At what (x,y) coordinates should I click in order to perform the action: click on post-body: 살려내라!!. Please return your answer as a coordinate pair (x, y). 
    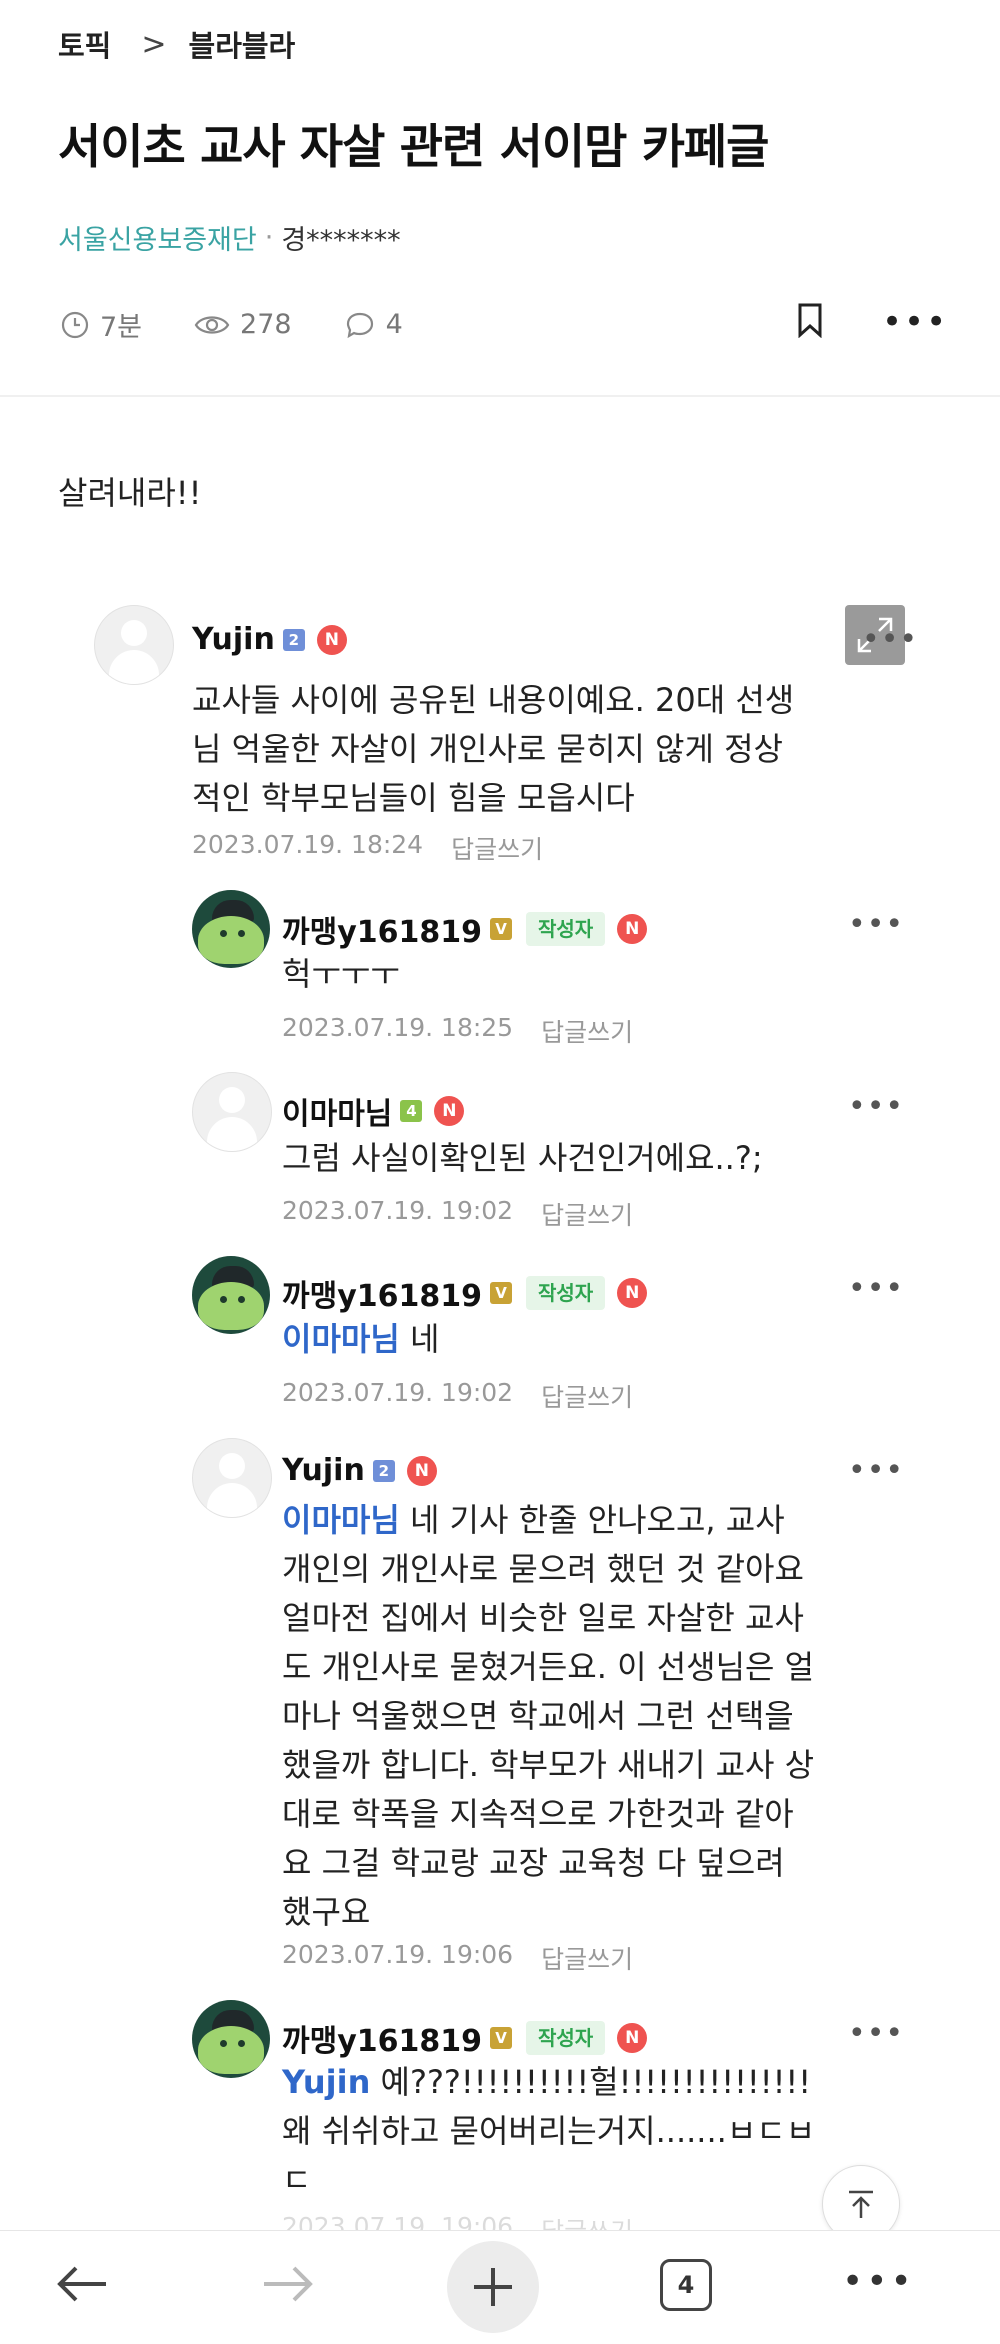
    Looking at the image, I should click on (130, 493).